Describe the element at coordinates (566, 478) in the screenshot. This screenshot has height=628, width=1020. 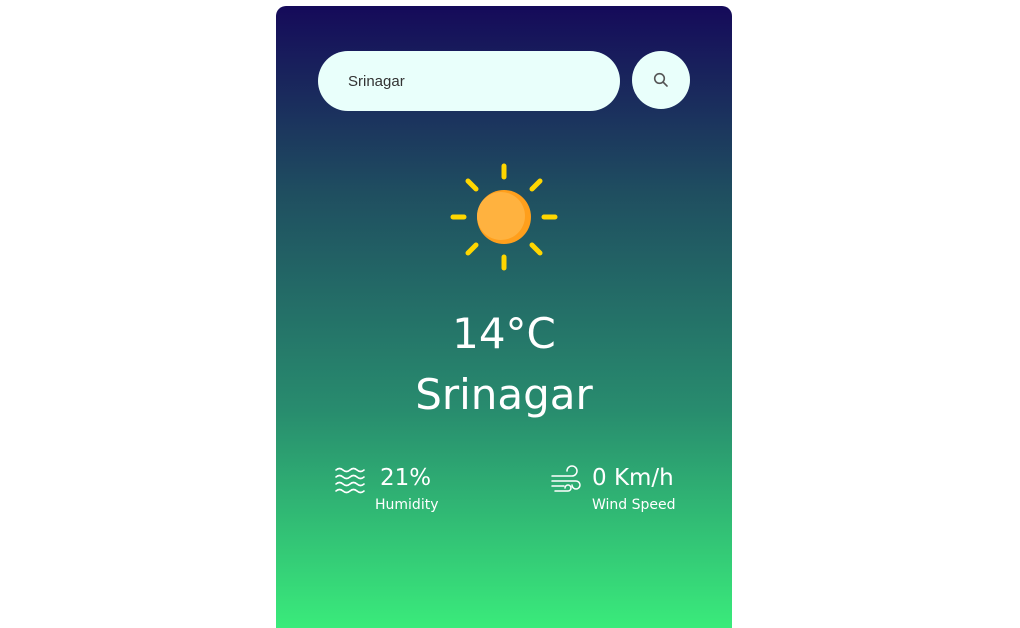
I see `wind-icon` at that location.